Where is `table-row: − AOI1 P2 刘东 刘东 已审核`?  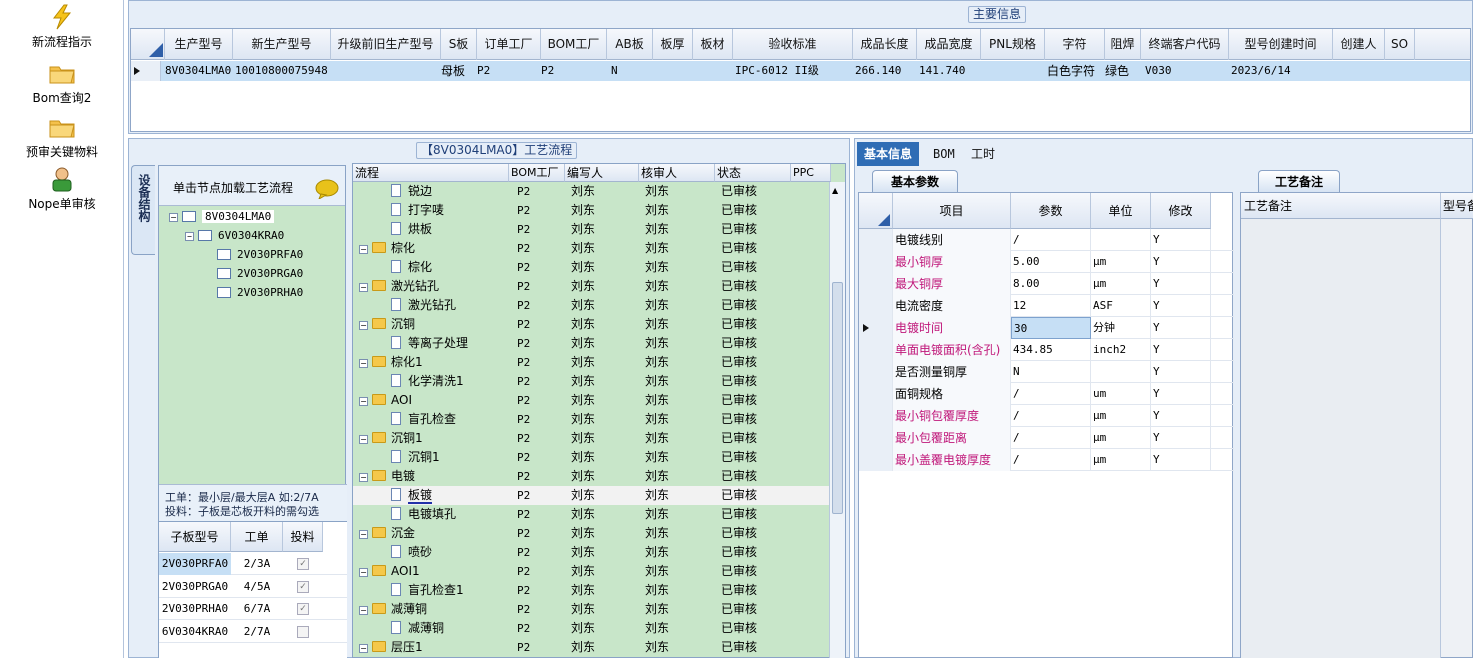 table-row: − AOI1 P2 刘东 刘东 已审核 is located at coordinates (592, 571).